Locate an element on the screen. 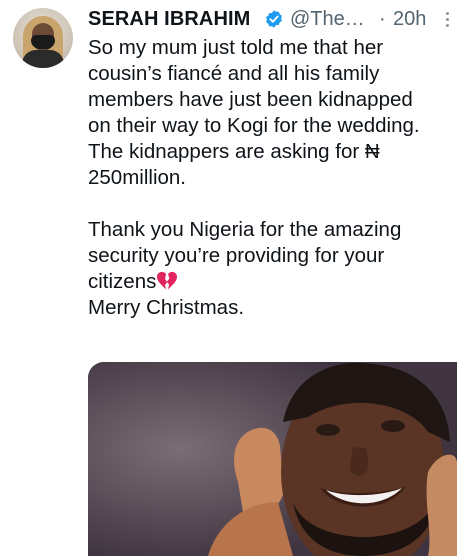 The width and height of the screenshot is (457, 556). text-line: members have just been kidnapped is located at coordinates (250, 99).